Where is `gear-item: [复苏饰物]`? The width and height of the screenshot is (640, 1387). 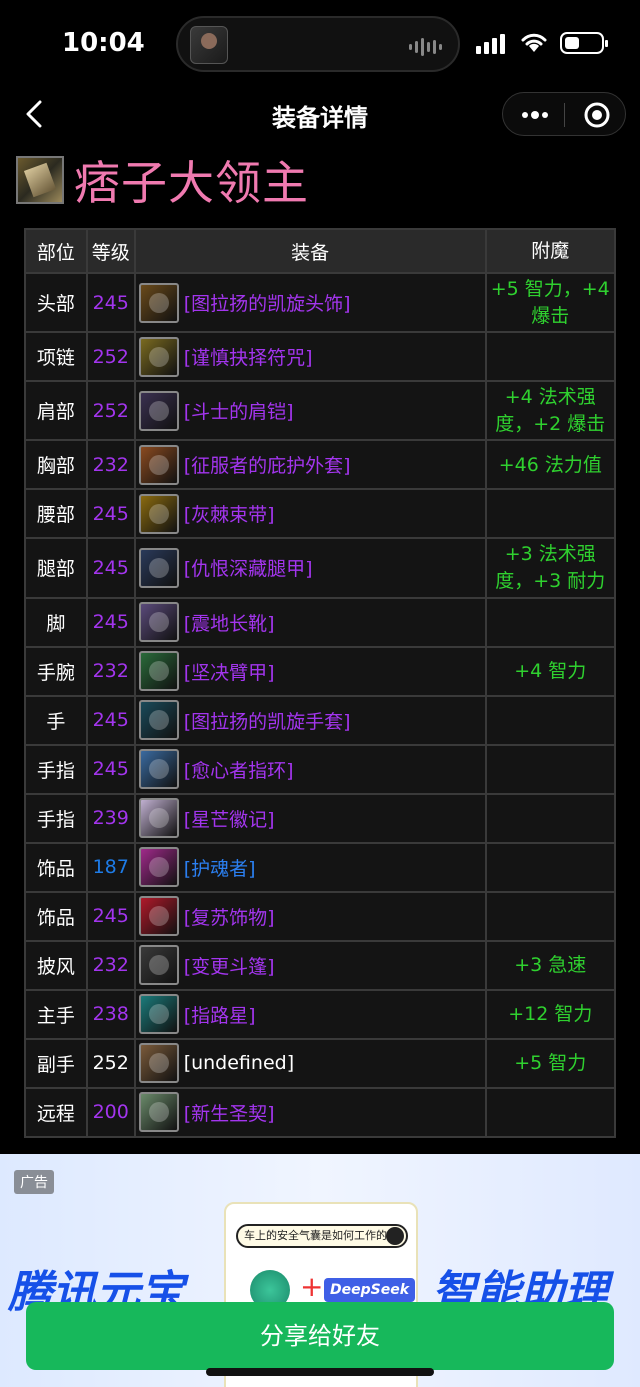 gear-item: [复苏饰物] is located at coordinates (310, 916).